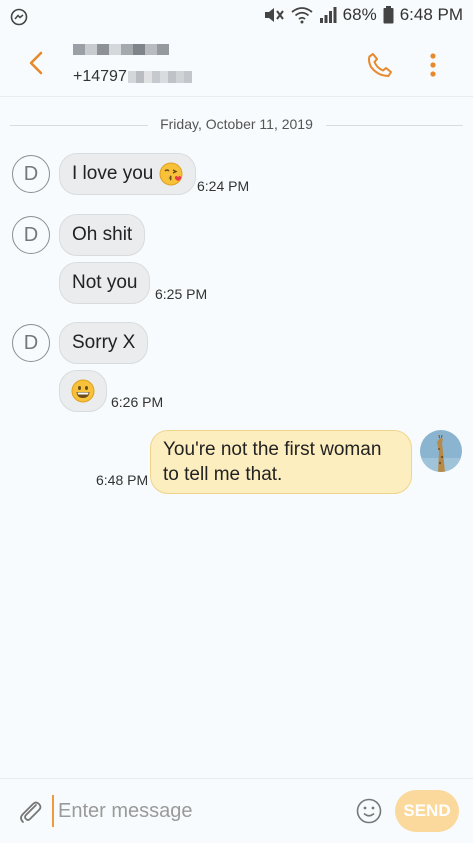 This screenshot has height=843, width=473. I want to click on message-time: 6:26 PM, so click(137, 402).